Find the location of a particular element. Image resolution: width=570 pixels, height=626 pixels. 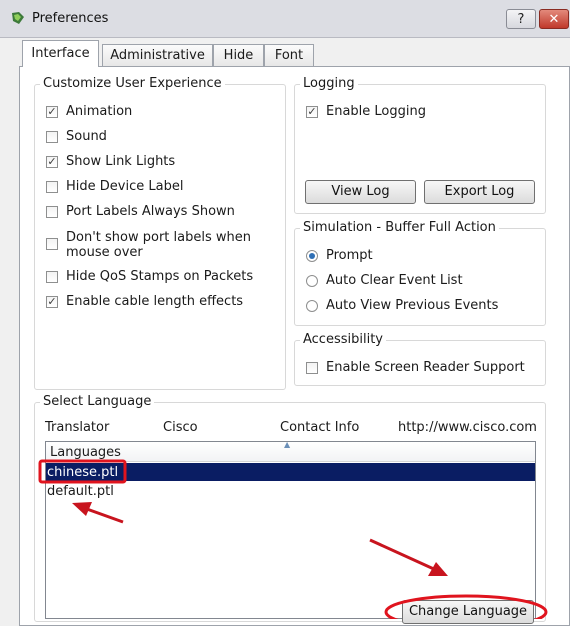

annotation-box is located at coordinates (82, 471).